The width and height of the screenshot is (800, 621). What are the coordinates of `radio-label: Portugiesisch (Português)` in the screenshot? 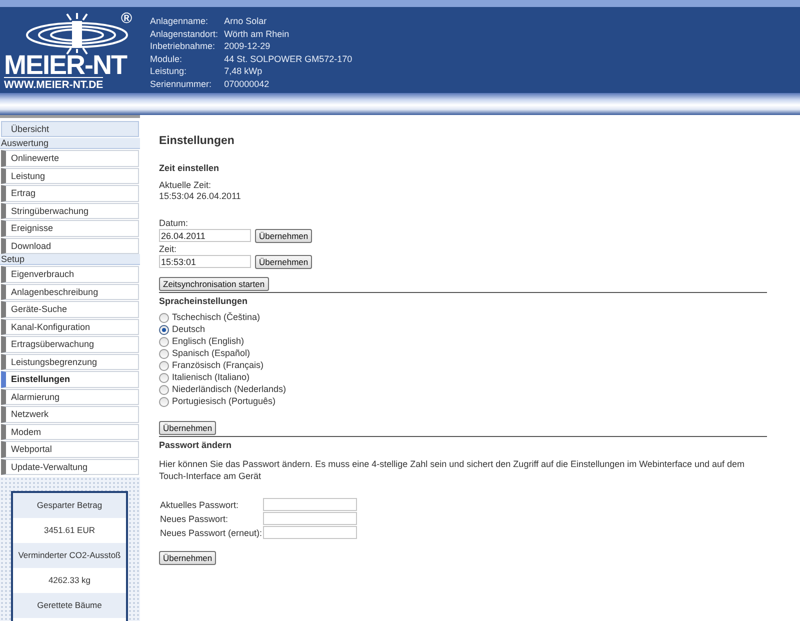 It's located at (224, 401).